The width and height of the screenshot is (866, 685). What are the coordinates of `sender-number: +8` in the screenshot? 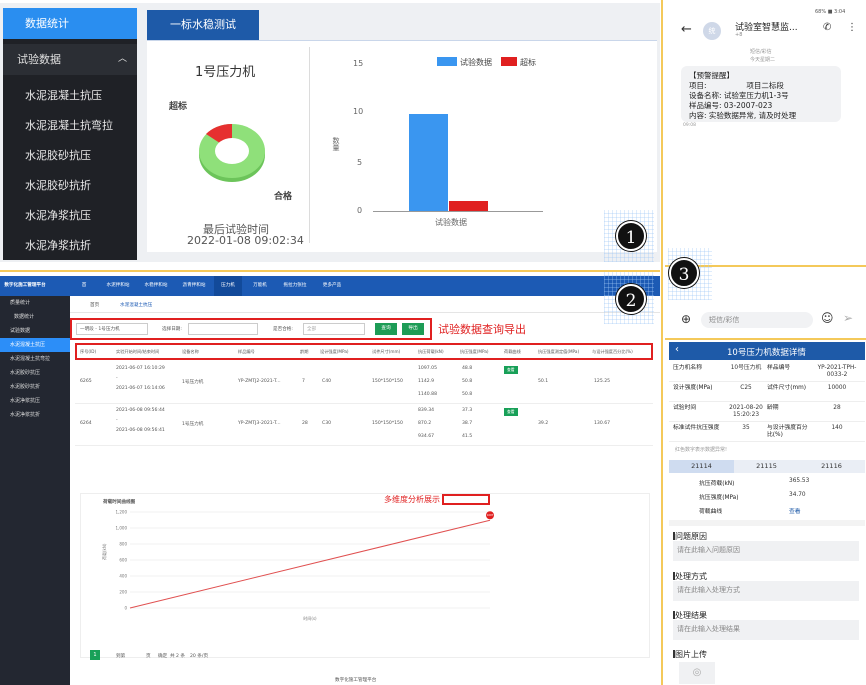 It's located at (739, 35).